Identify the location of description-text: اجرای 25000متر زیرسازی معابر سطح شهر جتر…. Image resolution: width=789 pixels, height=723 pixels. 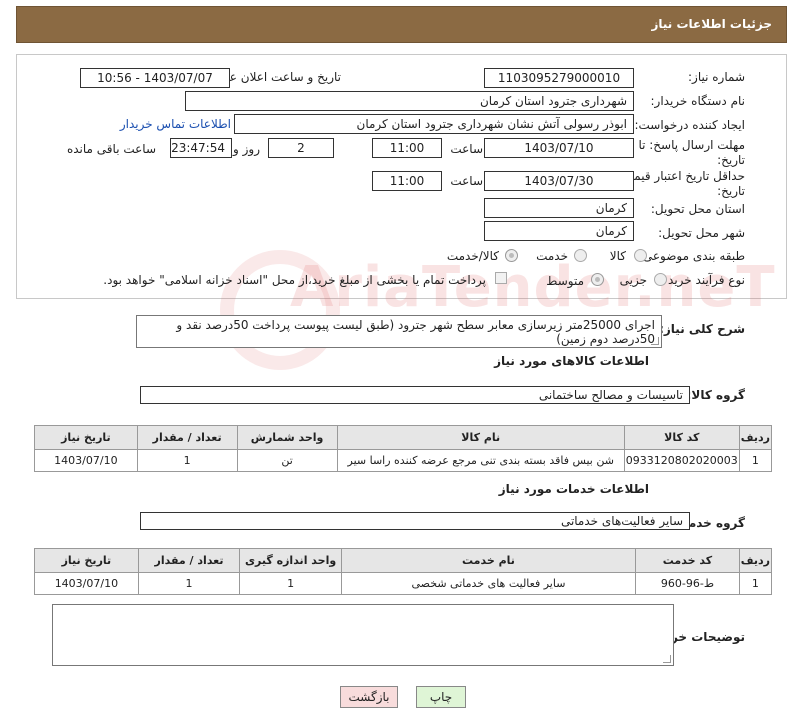
(415, 332).